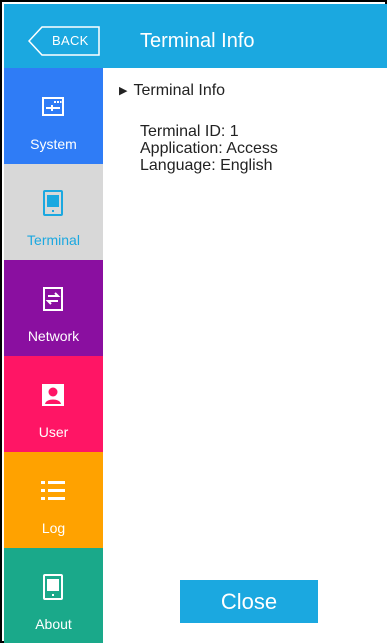 Image resolution: width=387 pixels, height=643 pixels. I want to click on section-header: ▶ Terminal Info, so click(172, 91).